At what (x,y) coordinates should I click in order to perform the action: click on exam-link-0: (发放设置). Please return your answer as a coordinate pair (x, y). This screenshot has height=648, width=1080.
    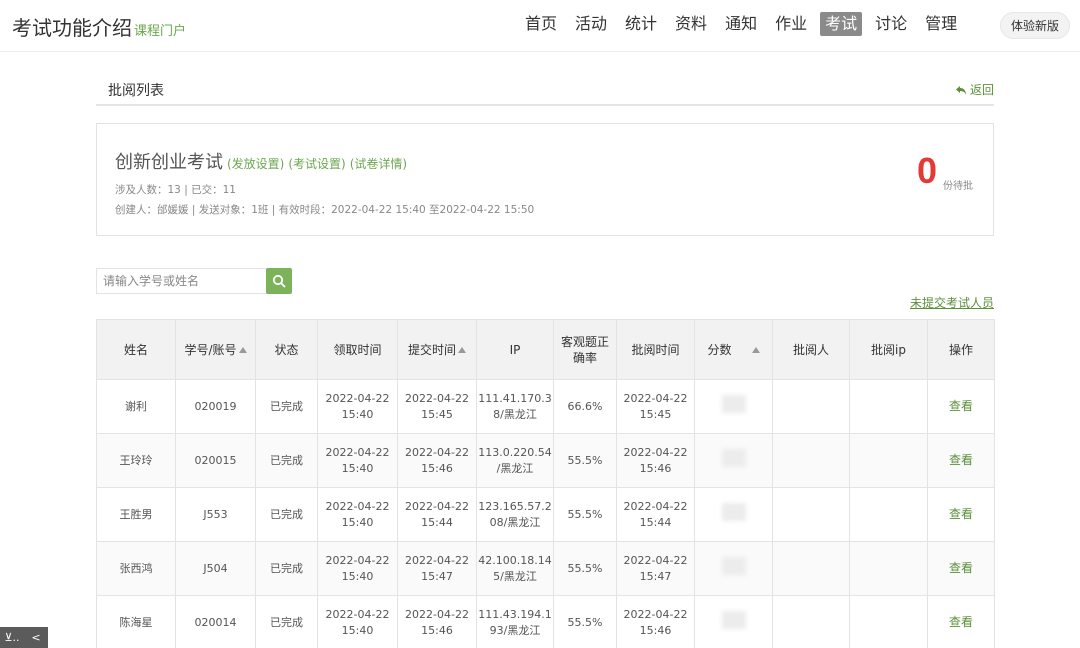
    Looking at the image, I should click on (255, 164).